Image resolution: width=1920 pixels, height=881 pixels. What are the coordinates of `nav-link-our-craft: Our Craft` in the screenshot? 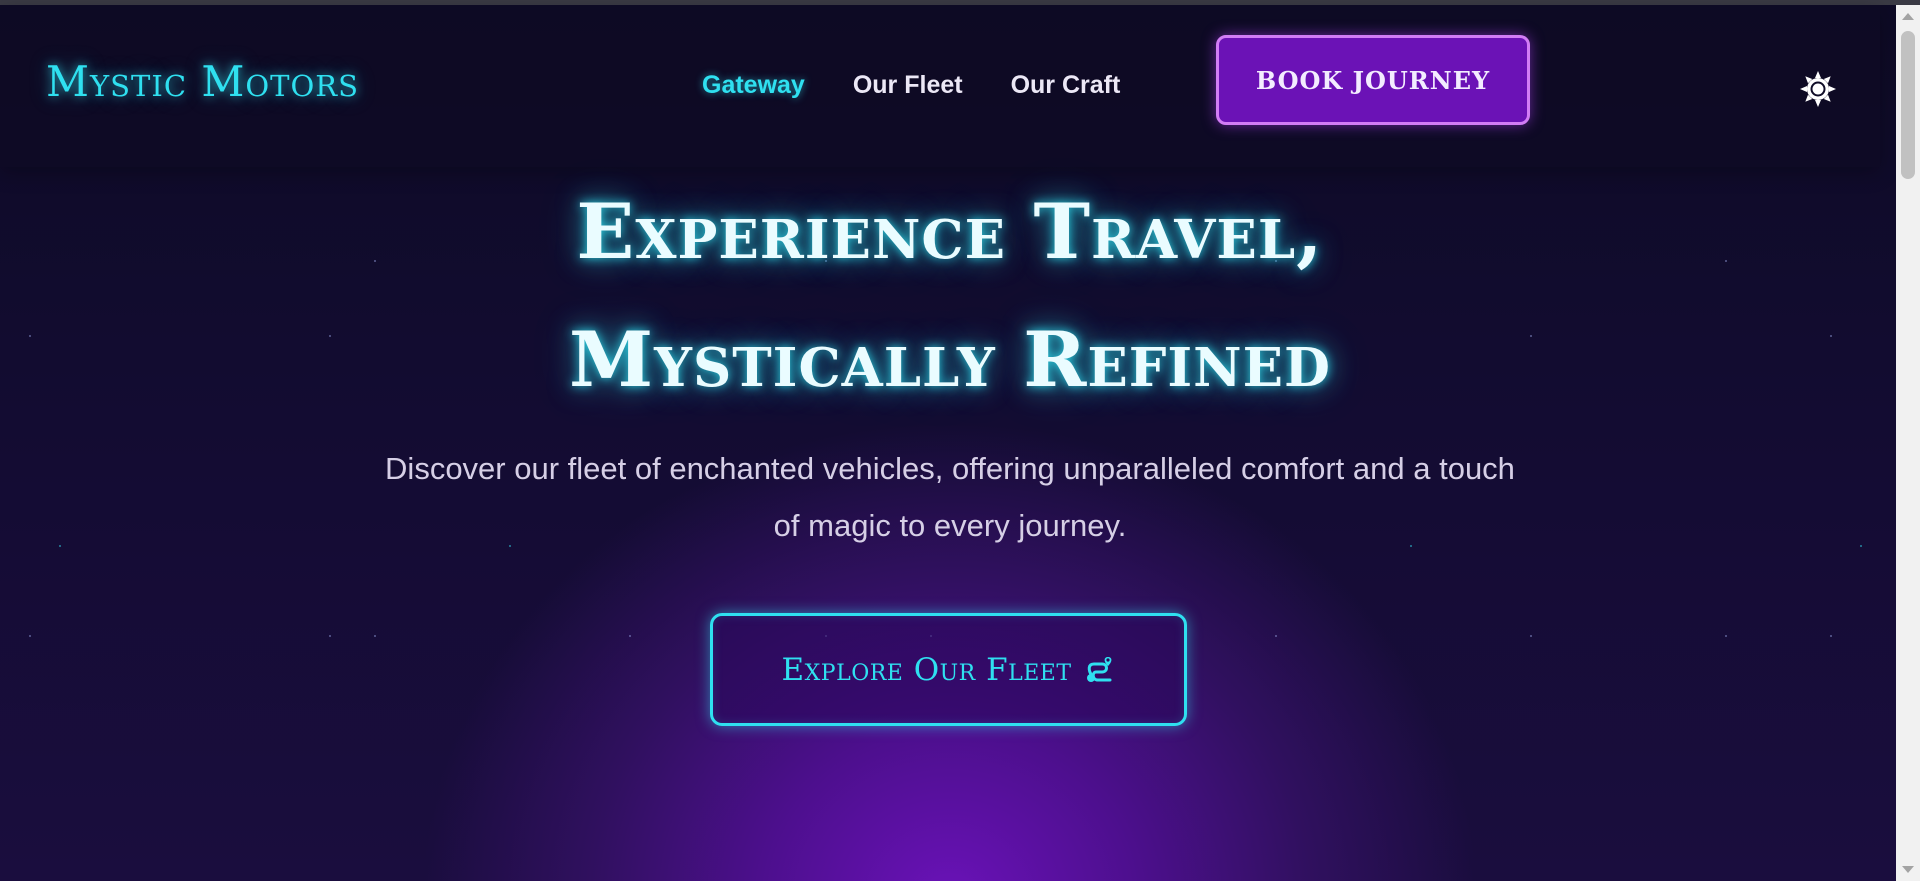 It's located at (1066, 85).